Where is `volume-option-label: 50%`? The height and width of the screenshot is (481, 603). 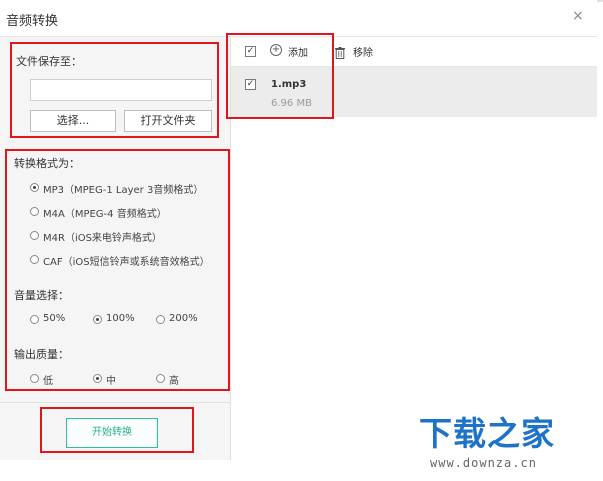 volume-option-label: 50% is located at coordinates (54, 318).